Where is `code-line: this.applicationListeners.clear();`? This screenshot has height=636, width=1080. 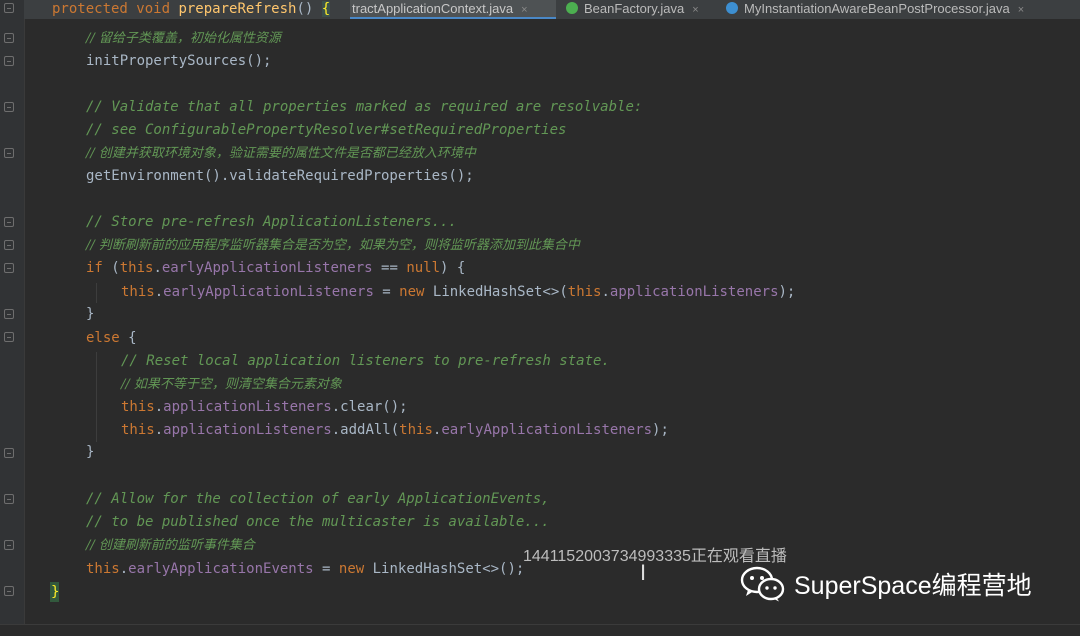 code-line: this.applicationListeners.clear(); is located at coordinates (264, 407).